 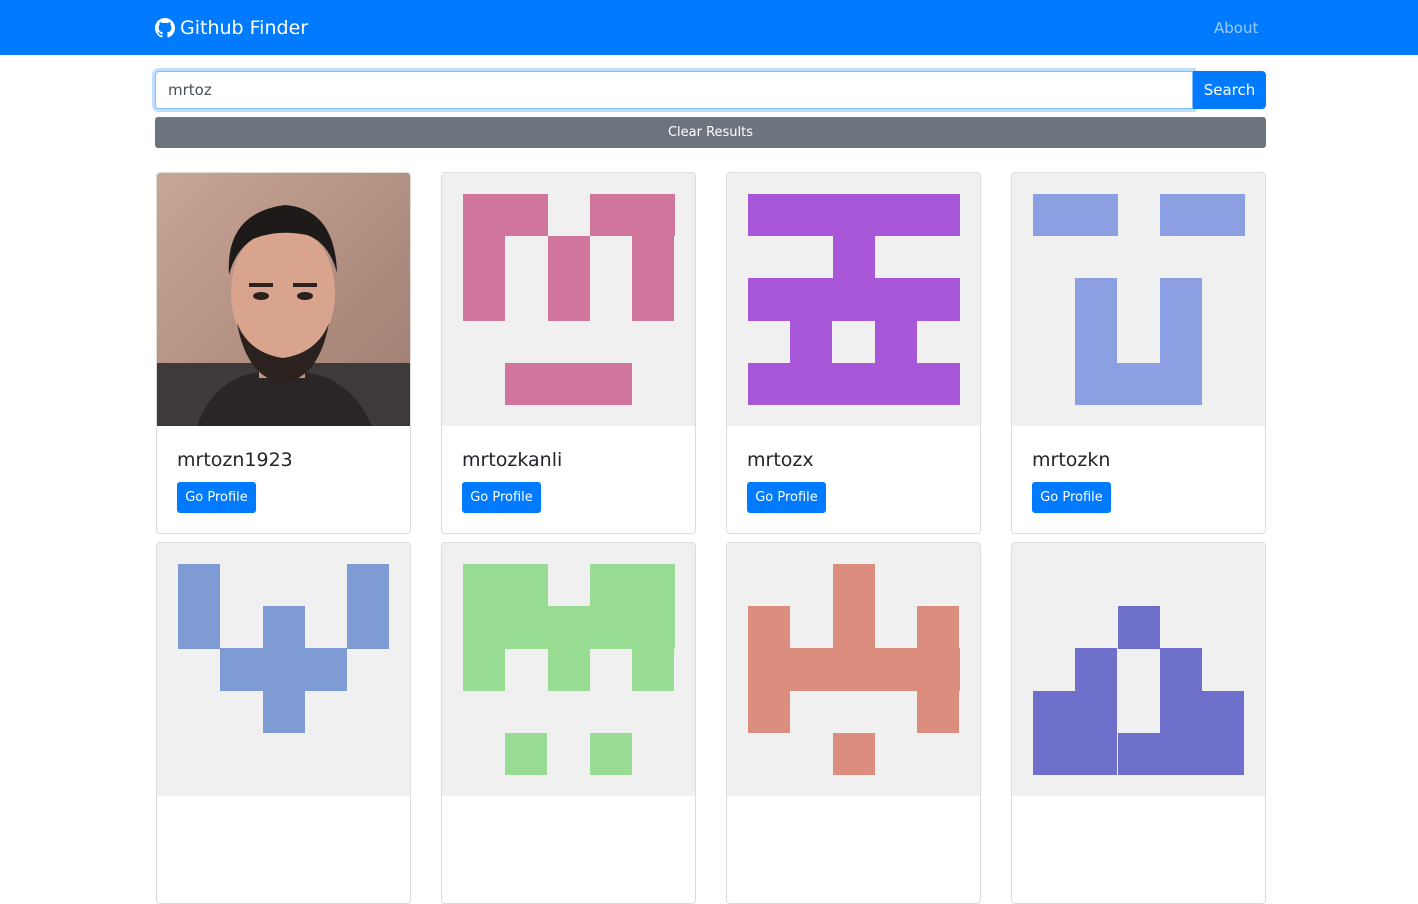 I want to click on clear-results-button: Clear Results, so click(x=710, y=132).